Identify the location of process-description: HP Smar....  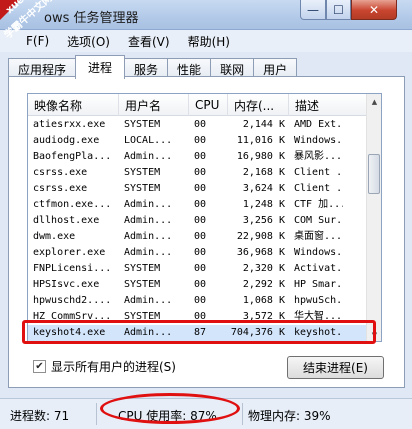
(318, 284).